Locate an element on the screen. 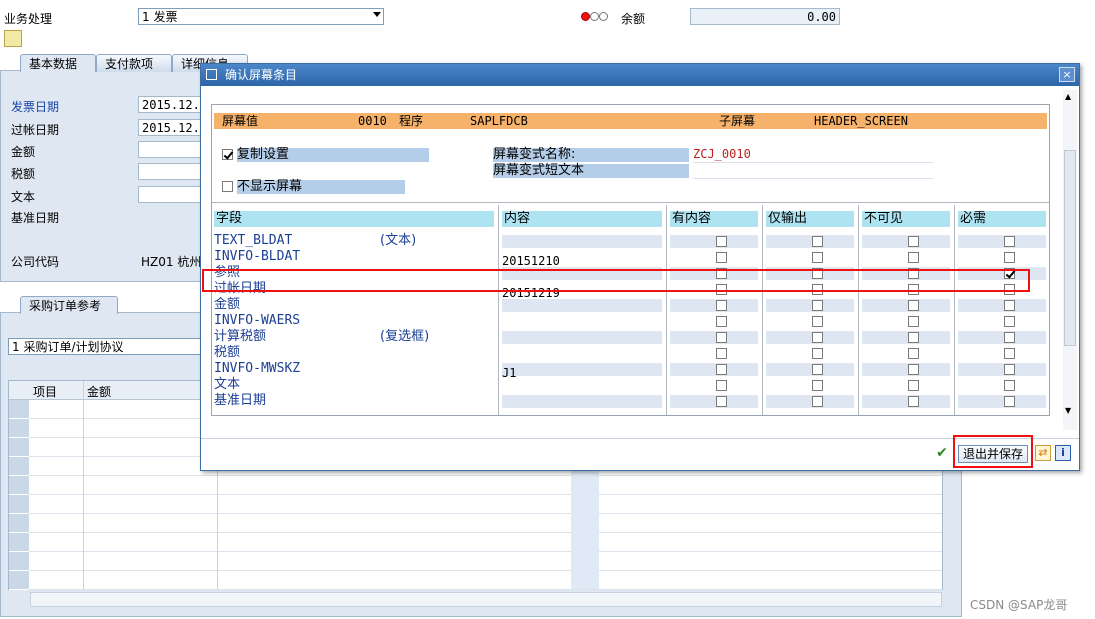 The height and width of the screenshot is (619, 1095). balance-field: 0.00 is located at coordinates (765, 16).